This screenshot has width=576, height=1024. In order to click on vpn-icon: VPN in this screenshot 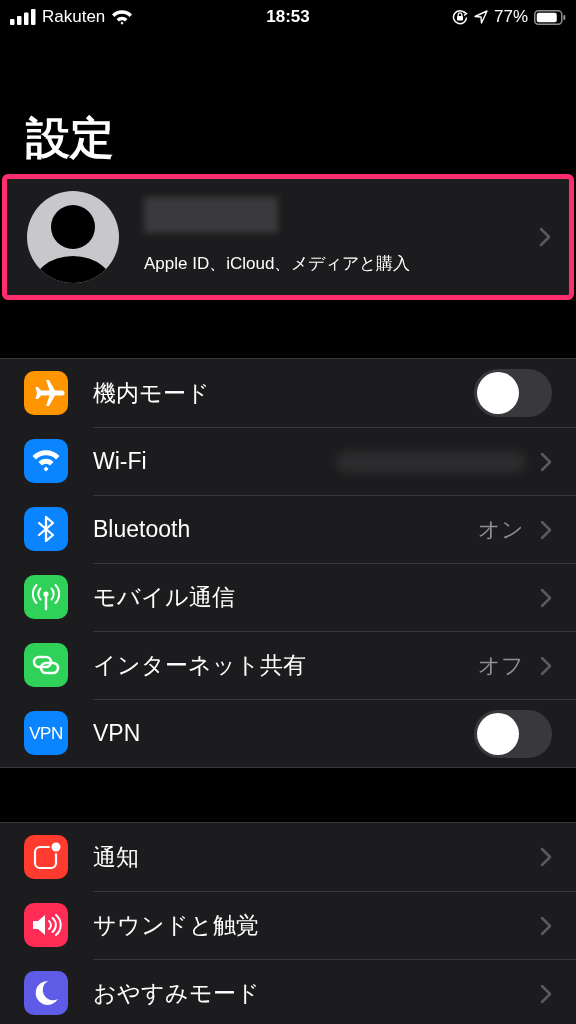, I will do `click(46, 733)`.